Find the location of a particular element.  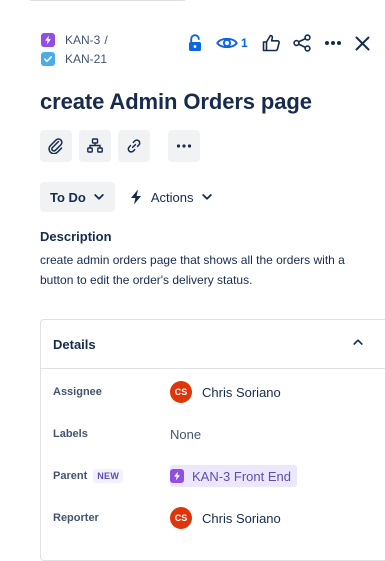

breadcrumb-issue: KAN-21 is located at coordinates (74, 58).